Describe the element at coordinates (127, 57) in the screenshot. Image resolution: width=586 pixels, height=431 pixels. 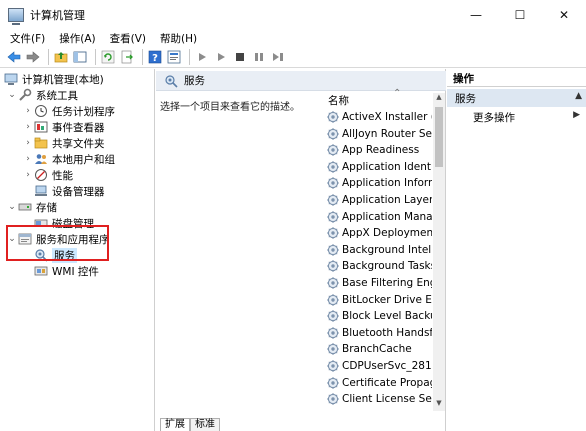
I see `export-icon` at that location.